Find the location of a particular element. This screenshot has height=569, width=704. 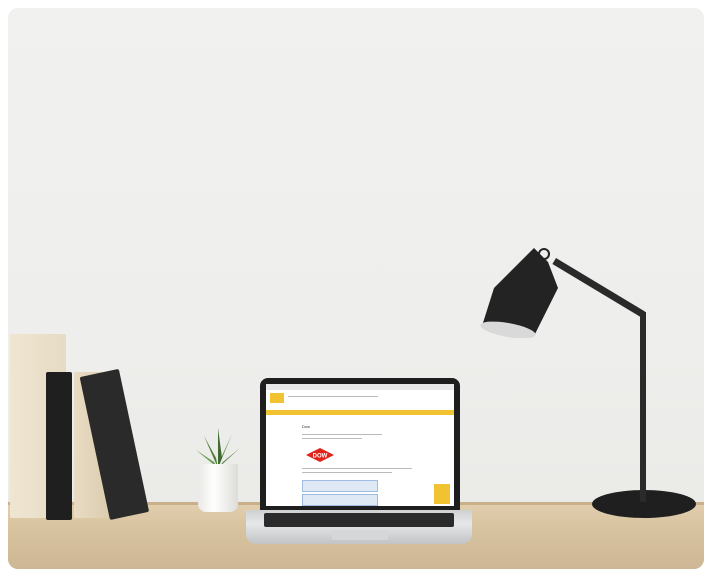

lamp-arm is located at coordinates (599, 288).